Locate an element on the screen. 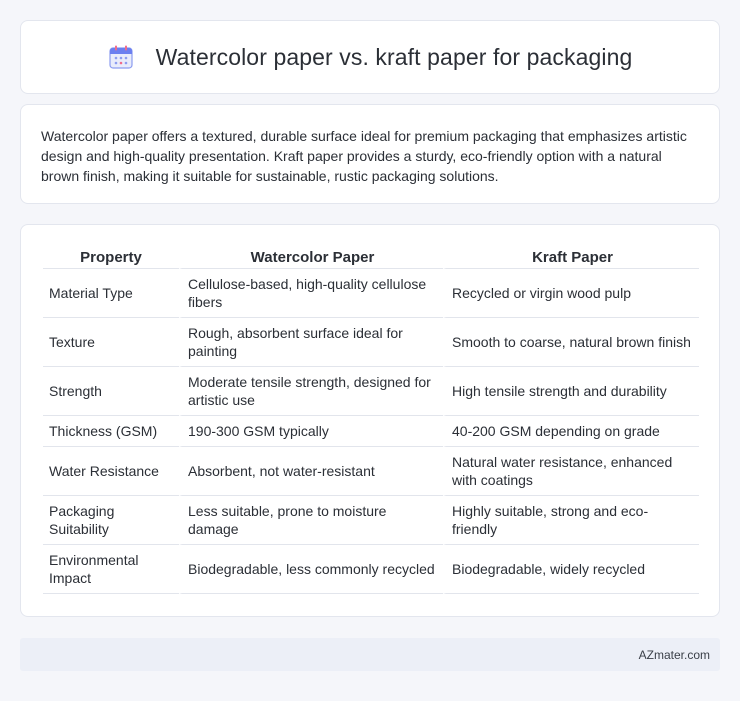 The image size is (740, 701). header-kraft-paper: Kraft Paper is located at coordinates (571, 258).